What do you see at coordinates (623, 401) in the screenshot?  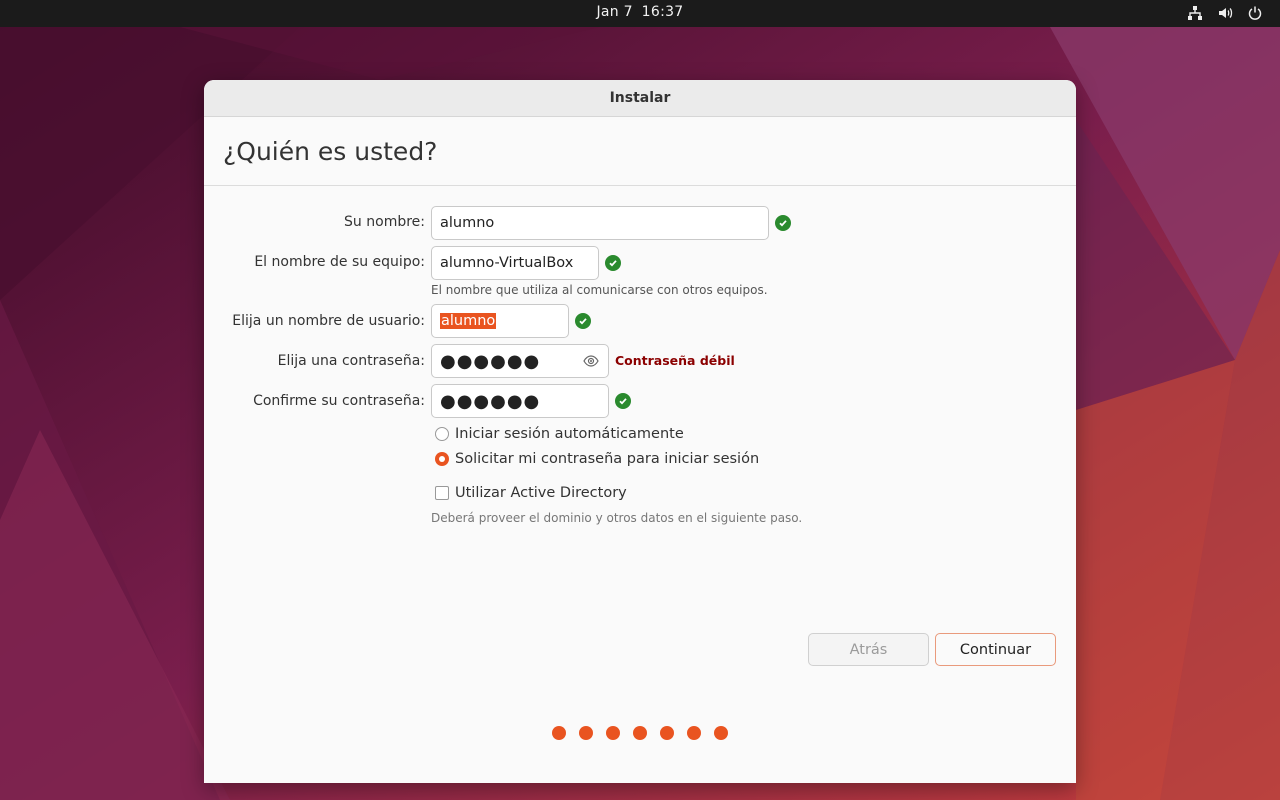 I see `confirm-password-valid-icon` at bounding box center [623, 401].